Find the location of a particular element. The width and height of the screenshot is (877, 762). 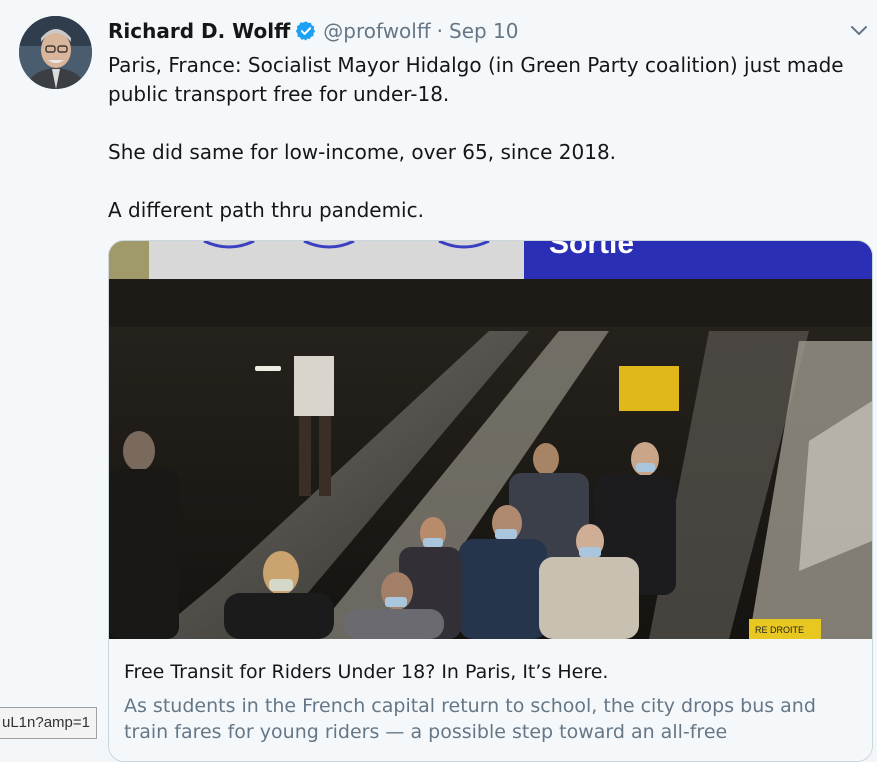

status-bar-url: uL1n?amp=1 is located at coordinates (48, 723).